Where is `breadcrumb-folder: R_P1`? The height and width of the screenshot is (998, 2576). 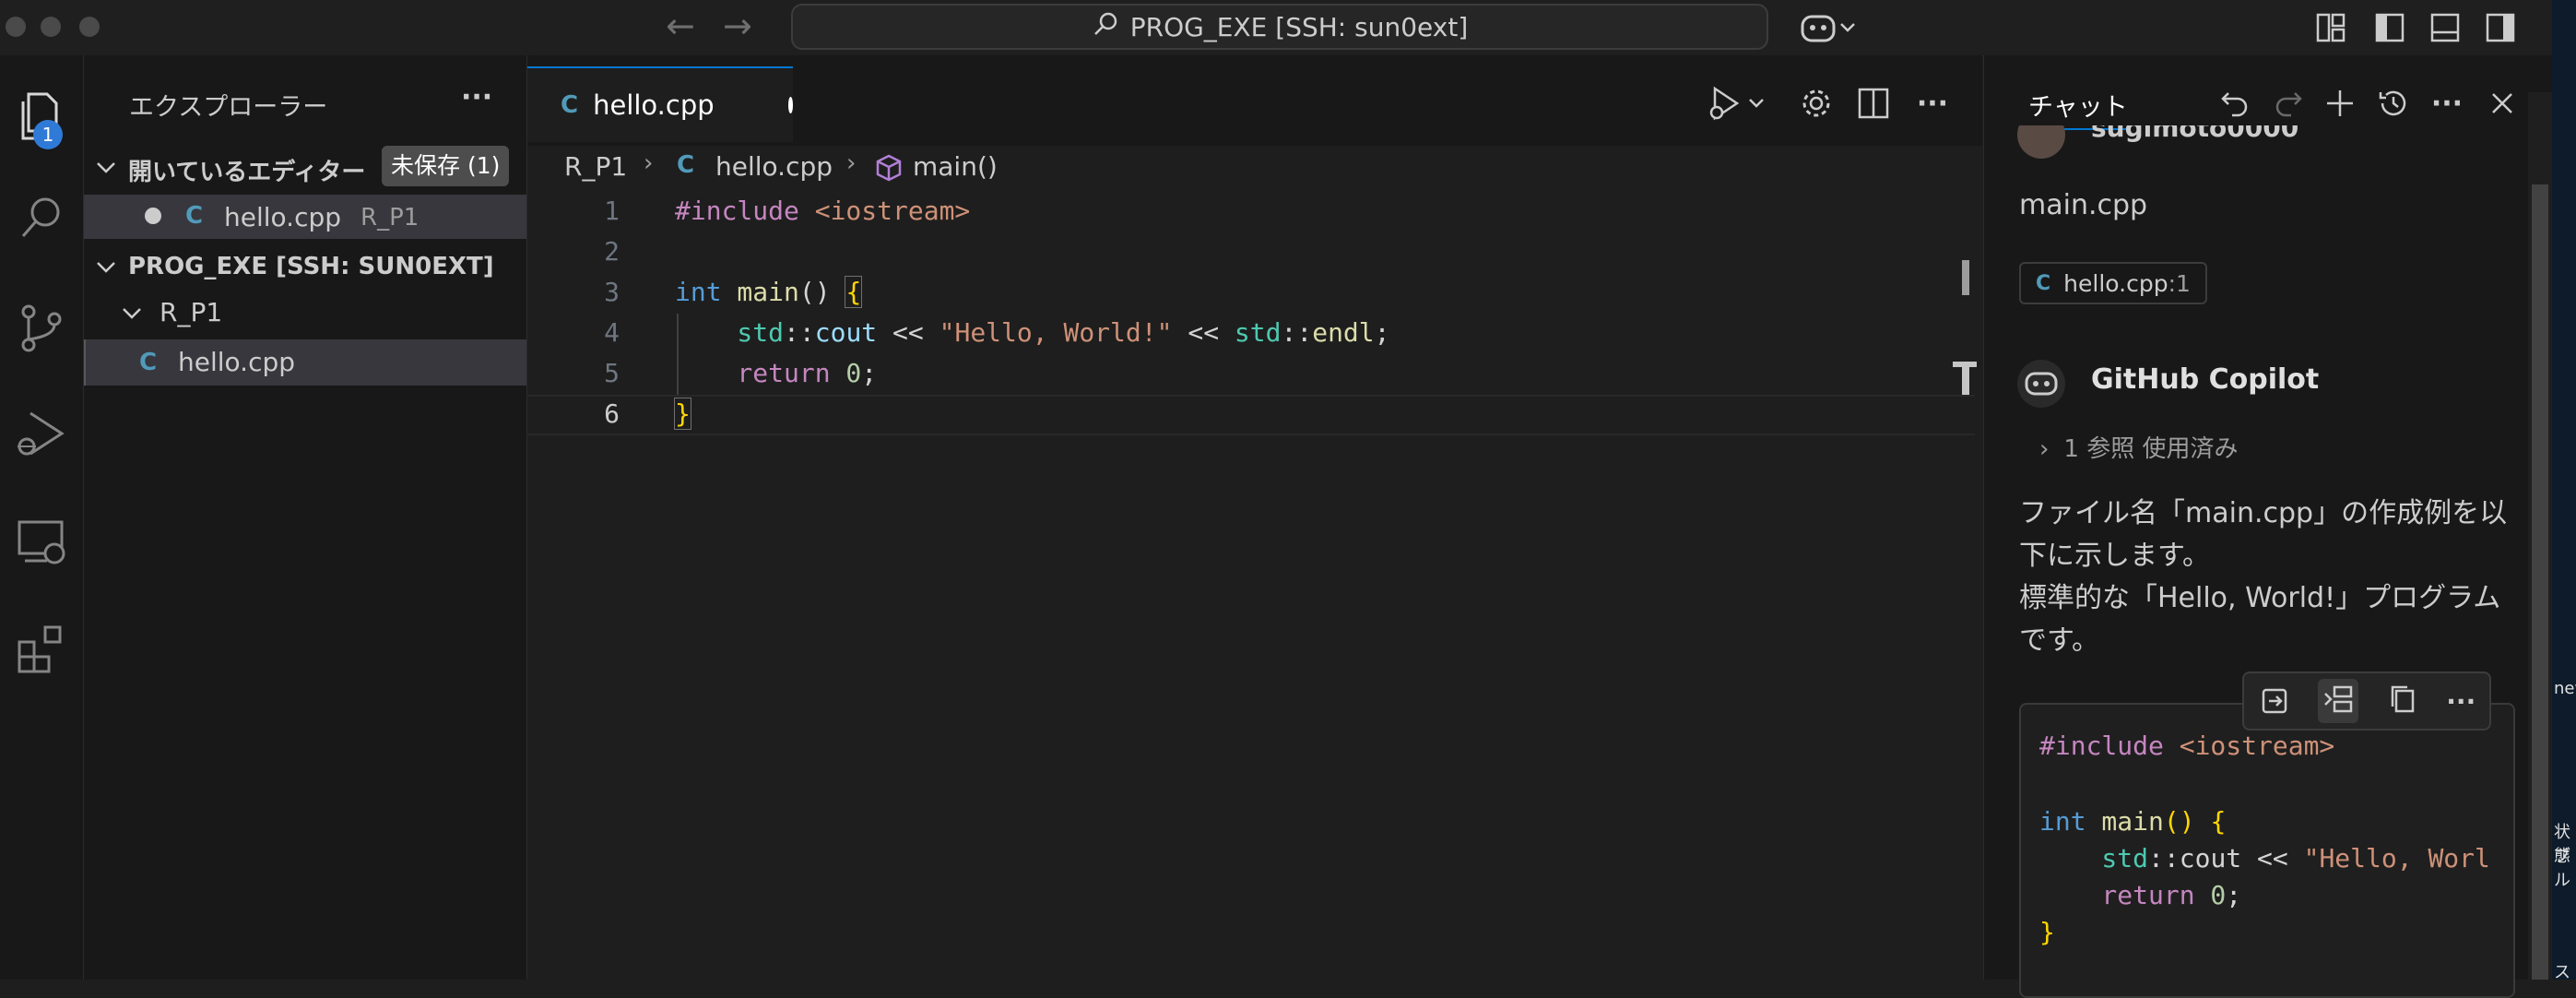
breadcrumb-folder: R_P1 is located at coordinates (595, 167).